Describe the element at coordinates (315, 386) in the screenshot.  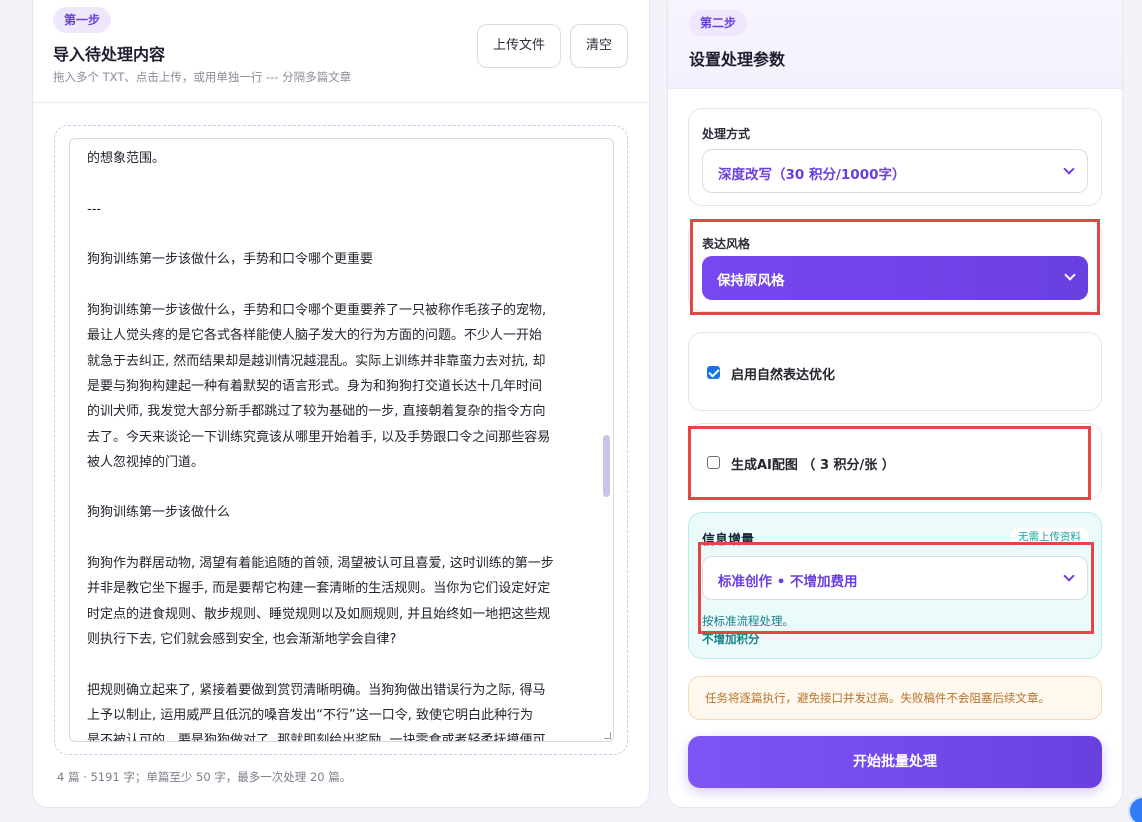
I see `editor-line: 是要与狗狗构建起一种有着默契的语言形式。身为和狗狗打交道长达十几年时间` at that location.